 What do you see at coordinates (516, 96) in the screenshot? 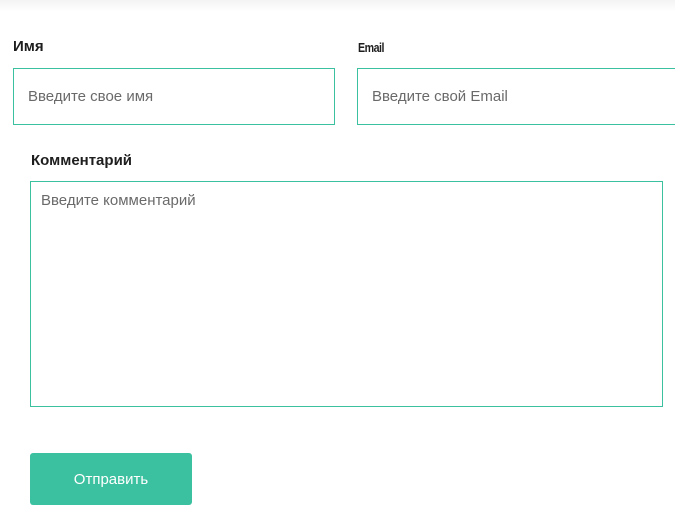
I see `email-input` at bounding box center [516, 96].